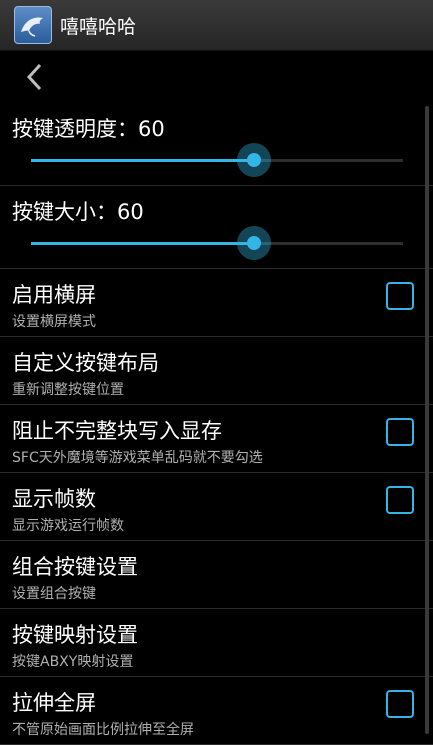 This screenshot has width=433, height=745. Describe the element at coordinates (137, 458) in the screenshot. I see `block-vram-write-summary: SFC天外魔境等游戏菜单乱码就不要勾选` at that location.